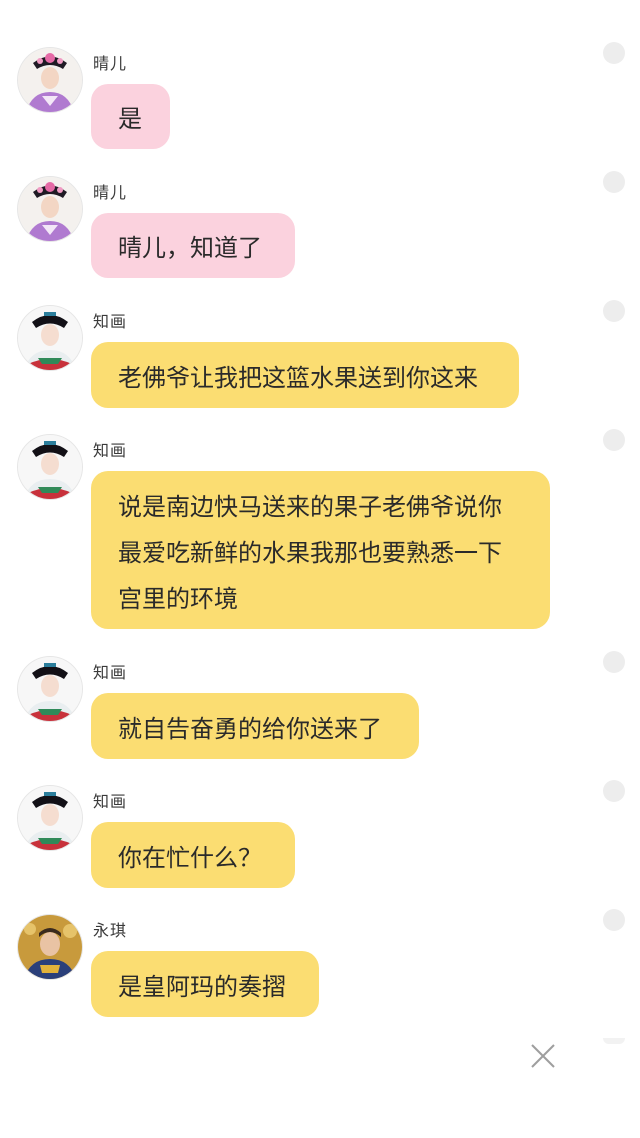  I want to click on close-icon, so click(543, 1056).